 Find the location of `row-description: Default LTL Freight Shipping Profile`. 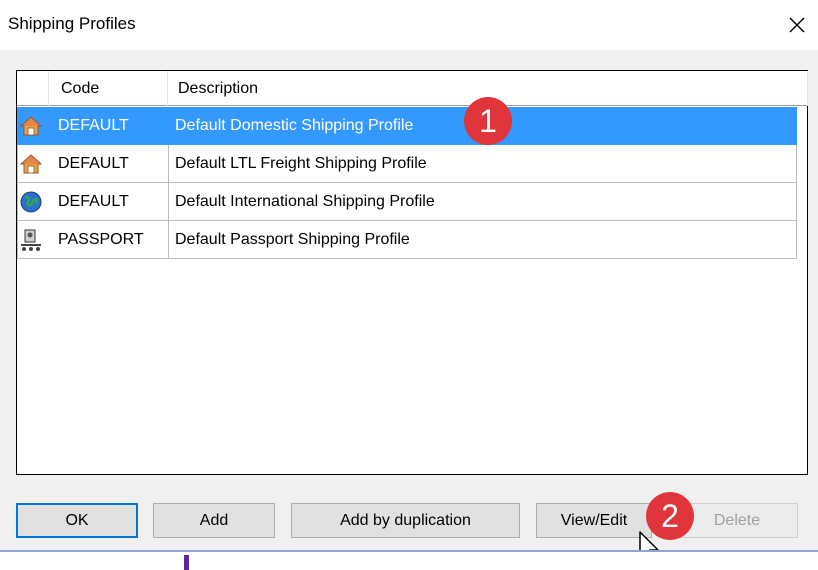

row-description: Default LTL Freight Shipping Profile is located at coordinates (301, 163).